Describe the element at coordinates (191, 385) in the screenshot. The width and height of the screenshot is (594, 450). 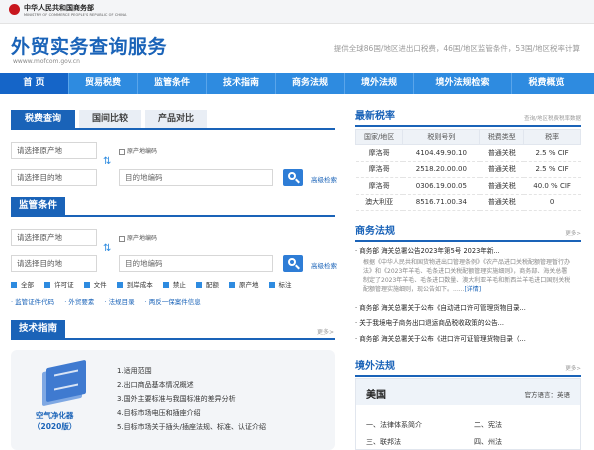
I see `guide-item: 2.出口商品基本情况概述` at that location.